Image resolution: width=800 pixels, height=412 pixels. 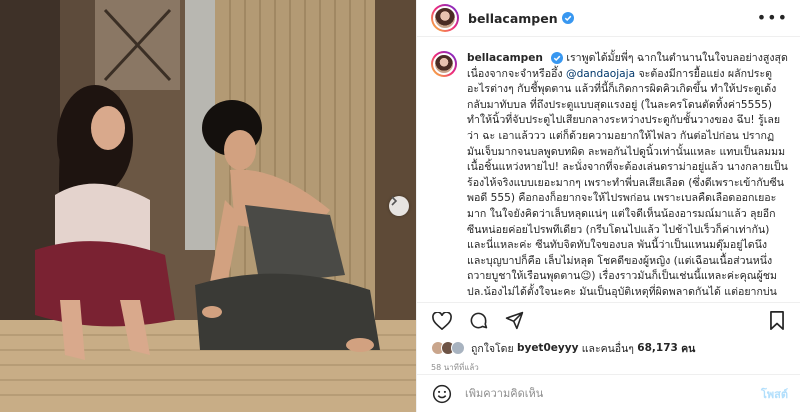 I want to click on next-image-button, so click(x=399, y=206).